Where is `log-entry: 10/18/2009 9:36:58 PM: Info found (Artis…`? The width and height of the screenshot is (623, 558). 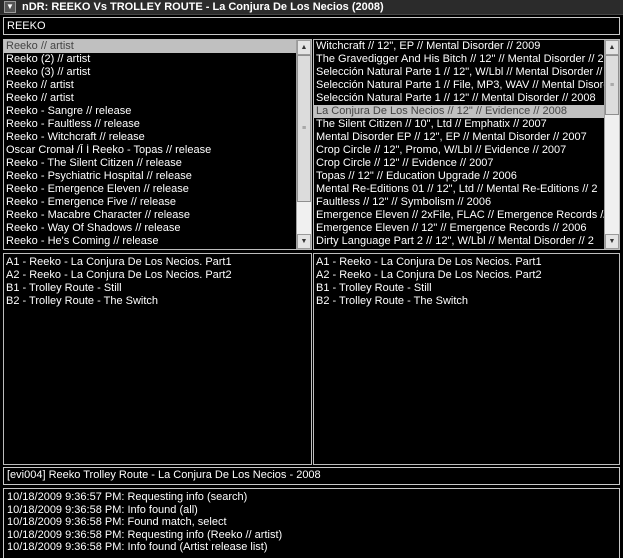
log-entry: 10/18/2009 9:36:58 PM: Info found (Artis… is located at coordinates (137, 547).